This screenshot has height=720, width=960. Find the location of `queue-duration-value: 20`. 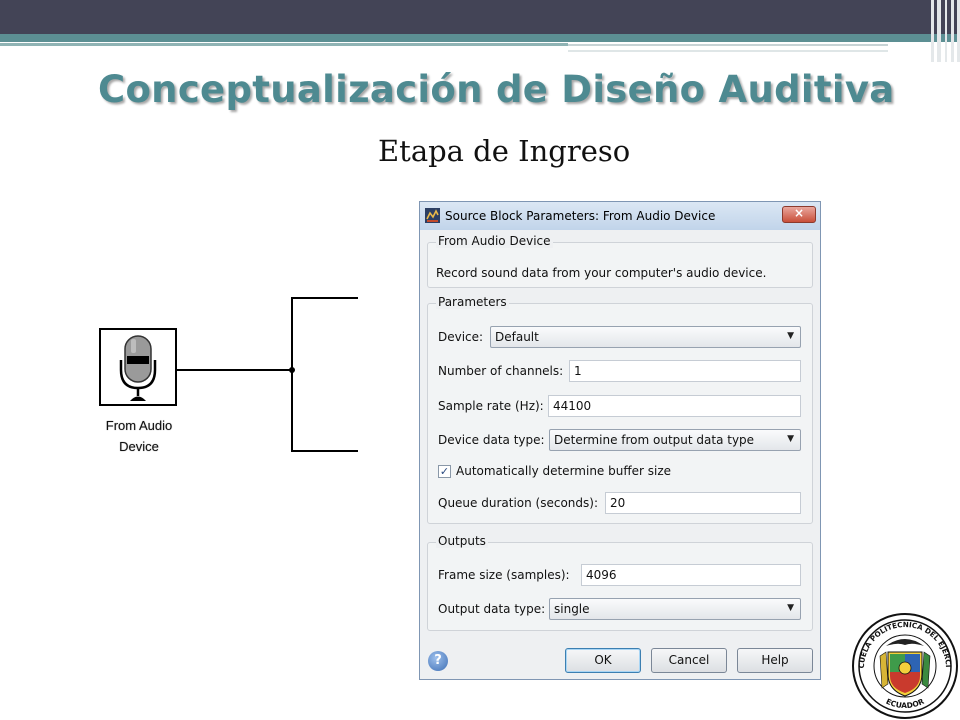

queue-duration-value: 20 is located at coordinates (618, 503).